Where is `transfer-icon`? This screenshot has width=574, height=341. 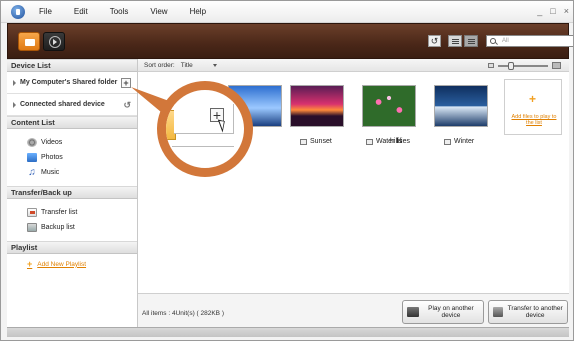
transfer-icon is located at coordinates (32, 212).